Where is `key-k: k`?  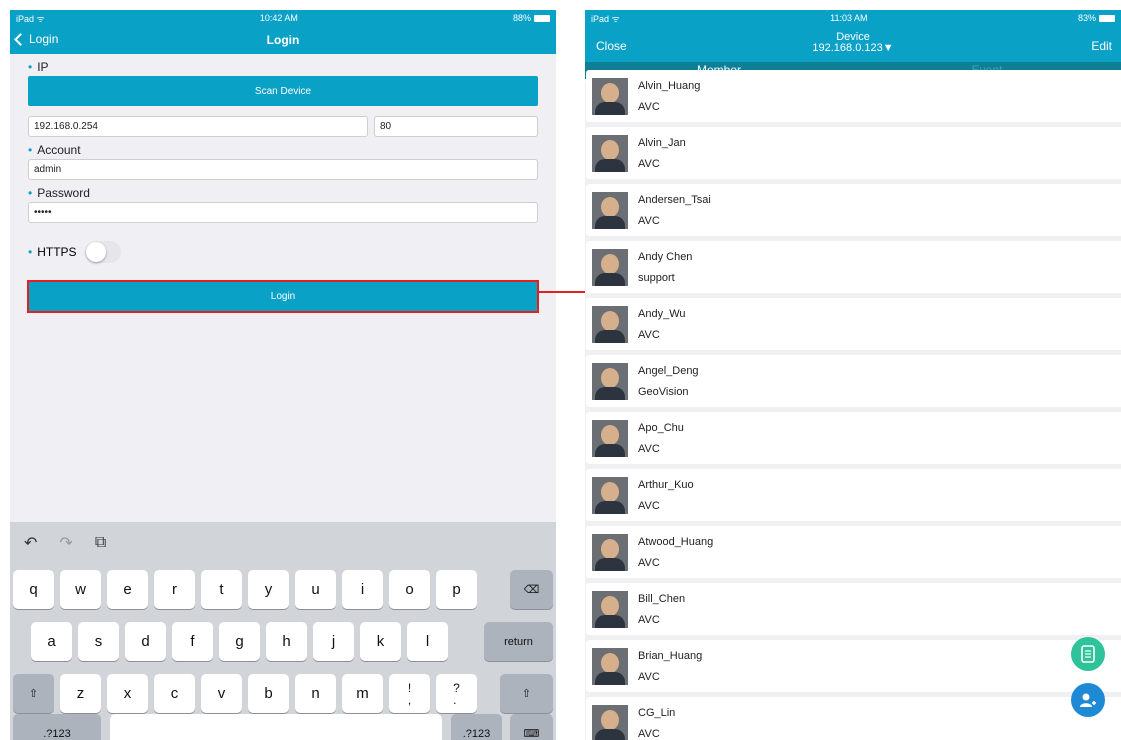 key-k: k is located at coordinates (380, 641).